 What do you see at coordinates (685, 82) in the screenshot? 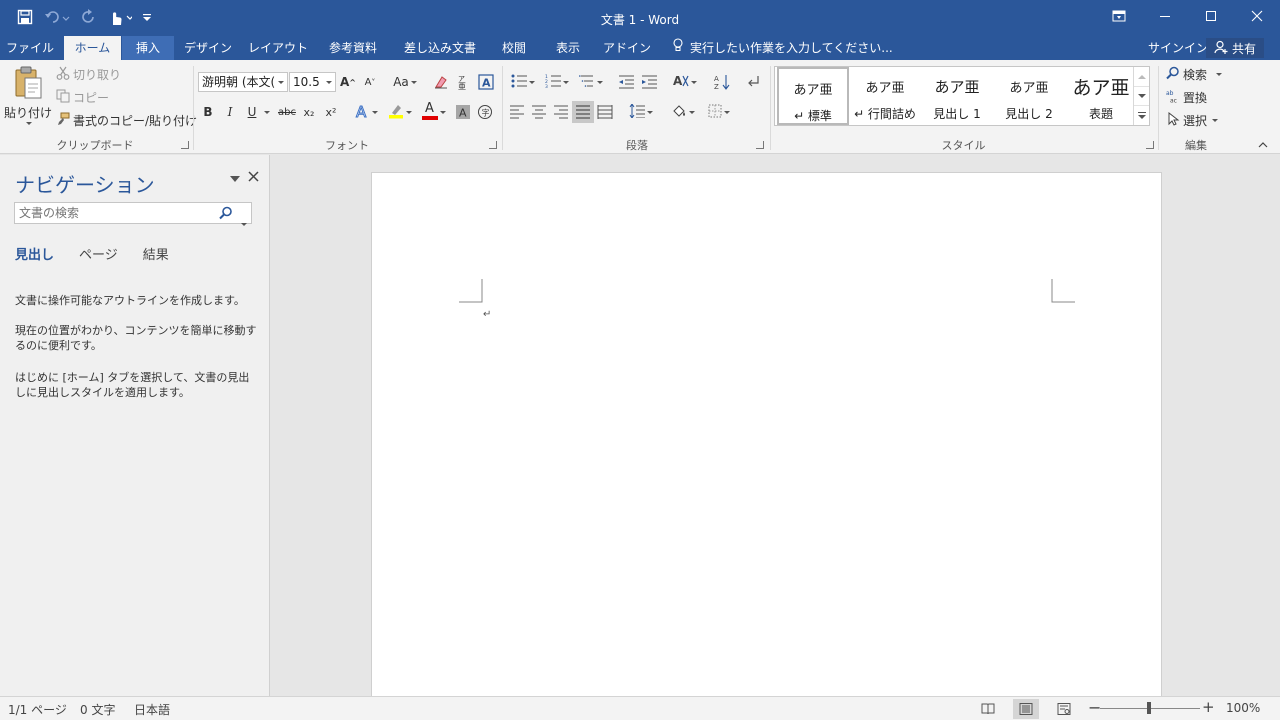
I see `asian-layout-button: A` at bounding box center [685, 82].